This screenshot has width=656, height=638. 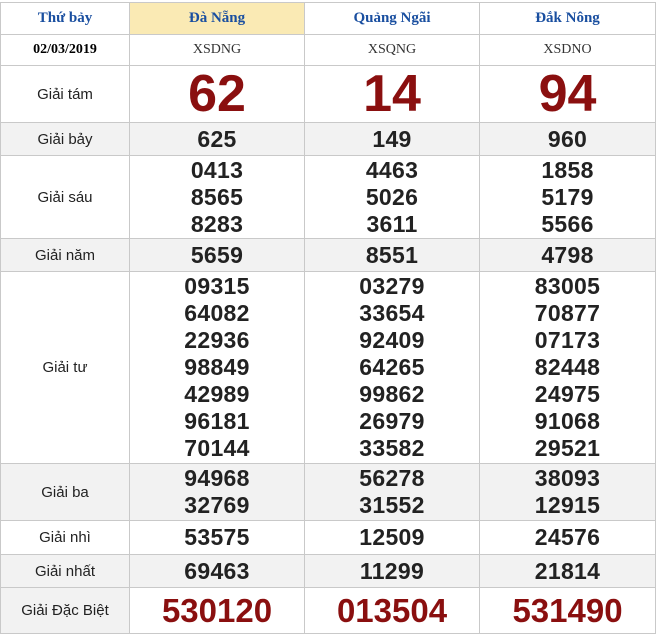 I want to click on prize-cell: 960, so click(x=567, y=139).